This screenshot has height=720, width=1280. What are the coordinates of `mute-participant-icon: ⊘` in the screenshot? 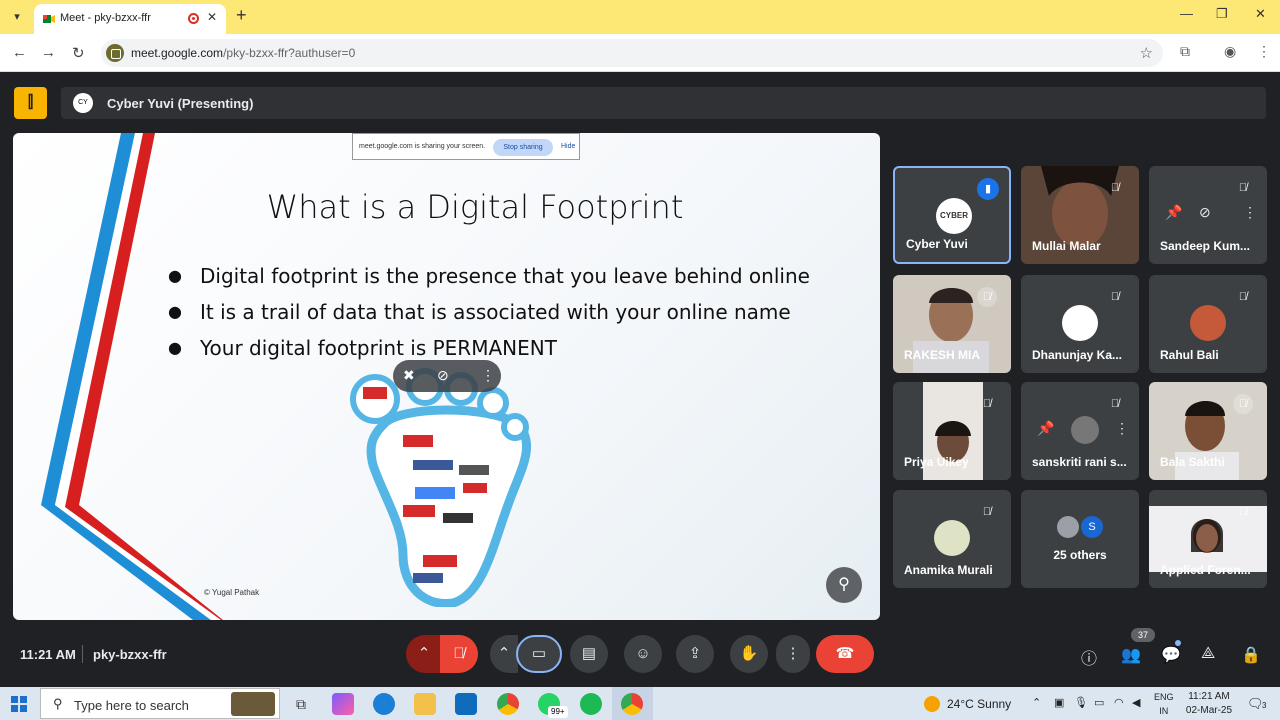 It's located at (1205, 212).